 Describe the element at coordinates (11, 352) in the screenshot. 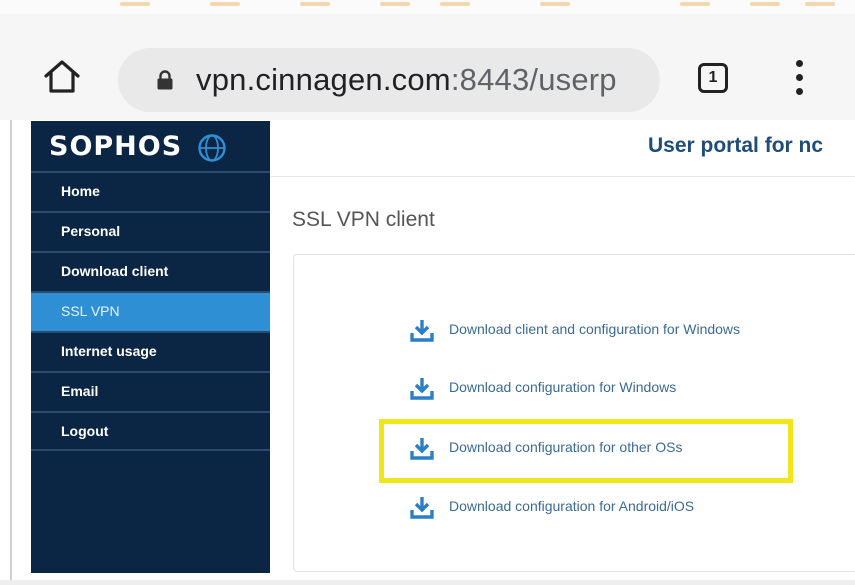

I see `page-edge-line` at that location.